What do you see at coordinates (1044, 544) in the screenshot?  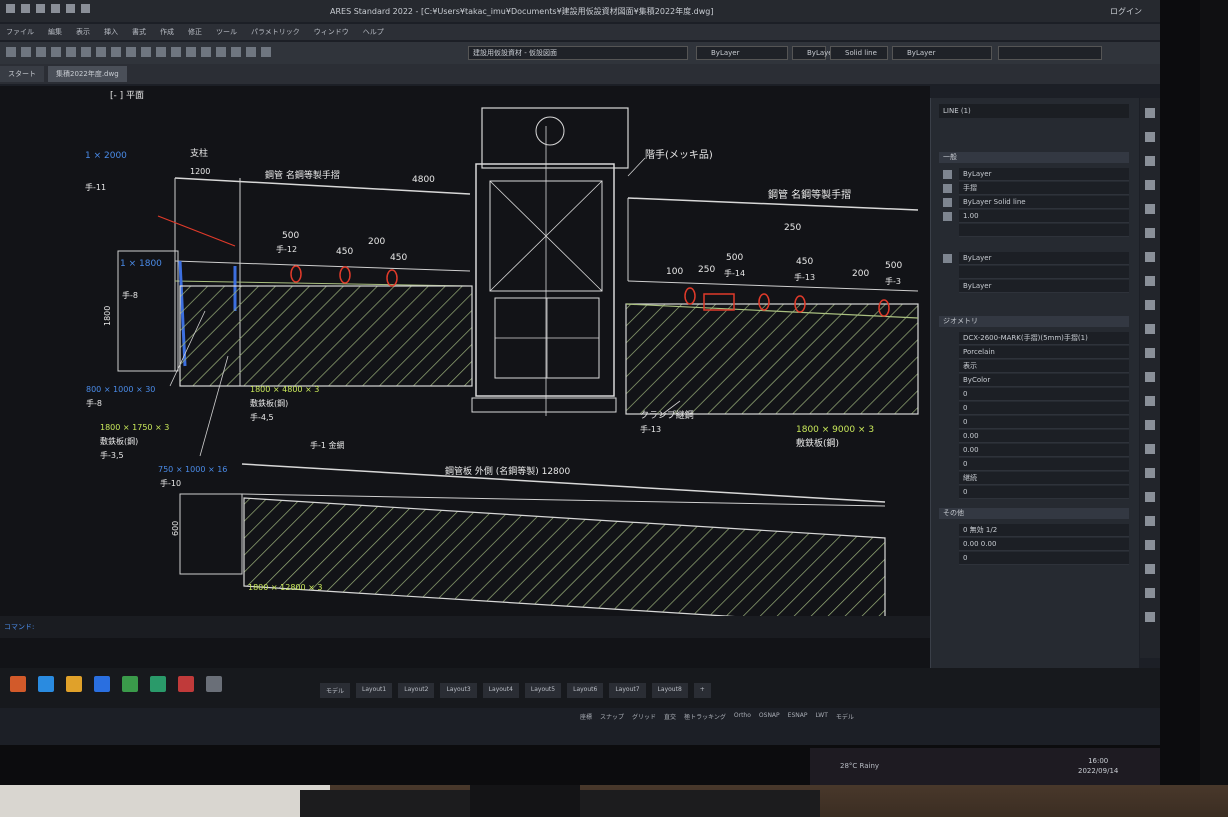 I see `prop-row: 0.00 0.00` at bounding box center [1044, 544].